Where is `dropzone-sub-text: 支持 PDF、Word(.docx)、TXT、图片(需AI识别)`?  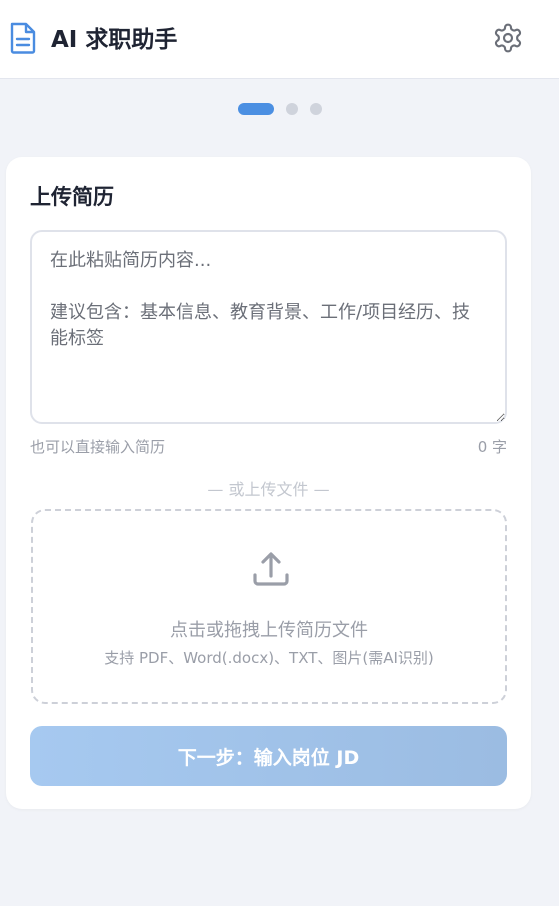
dropzone-sub-text: 支持 PDF、Word(.docx)、TXT、图片(需AI识别) is located at coordinates (269, 658).